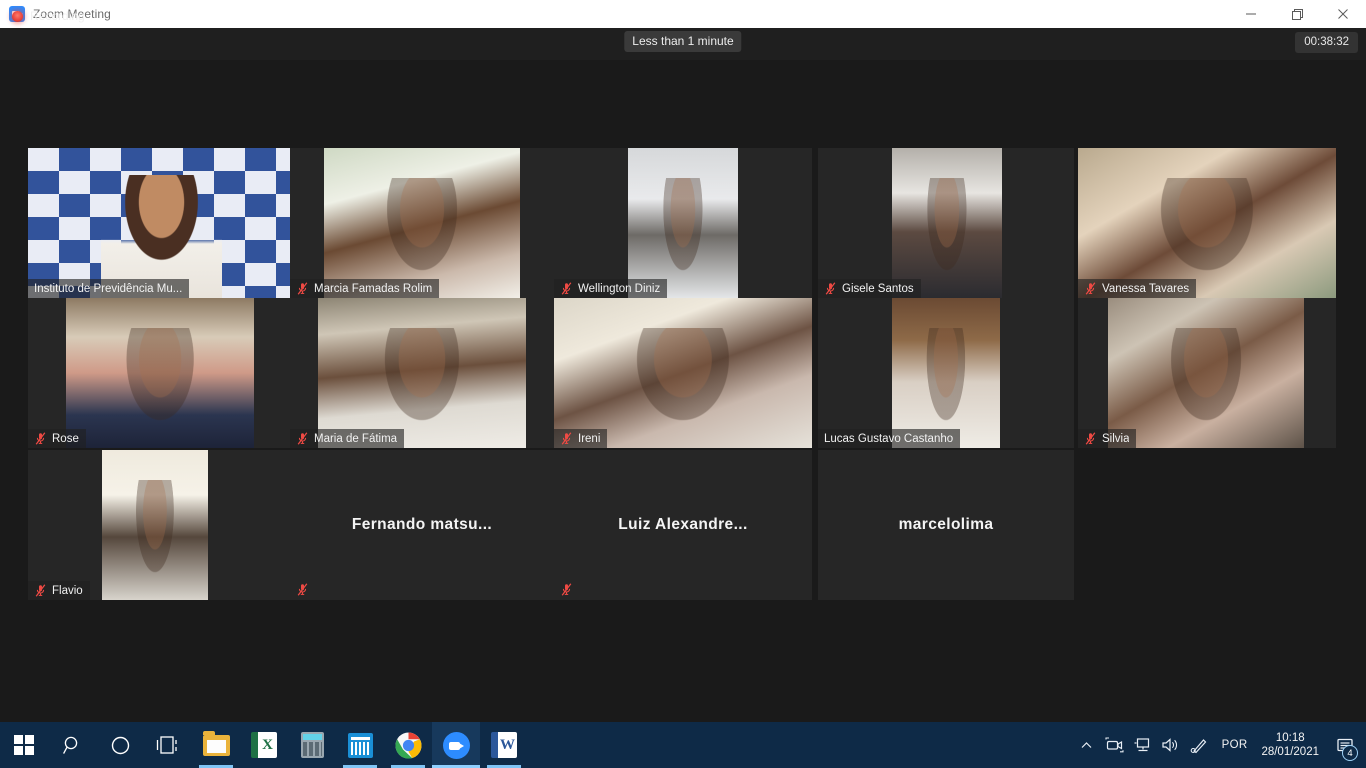  I want to click on participant-name: Flavio, so click(67, 590).